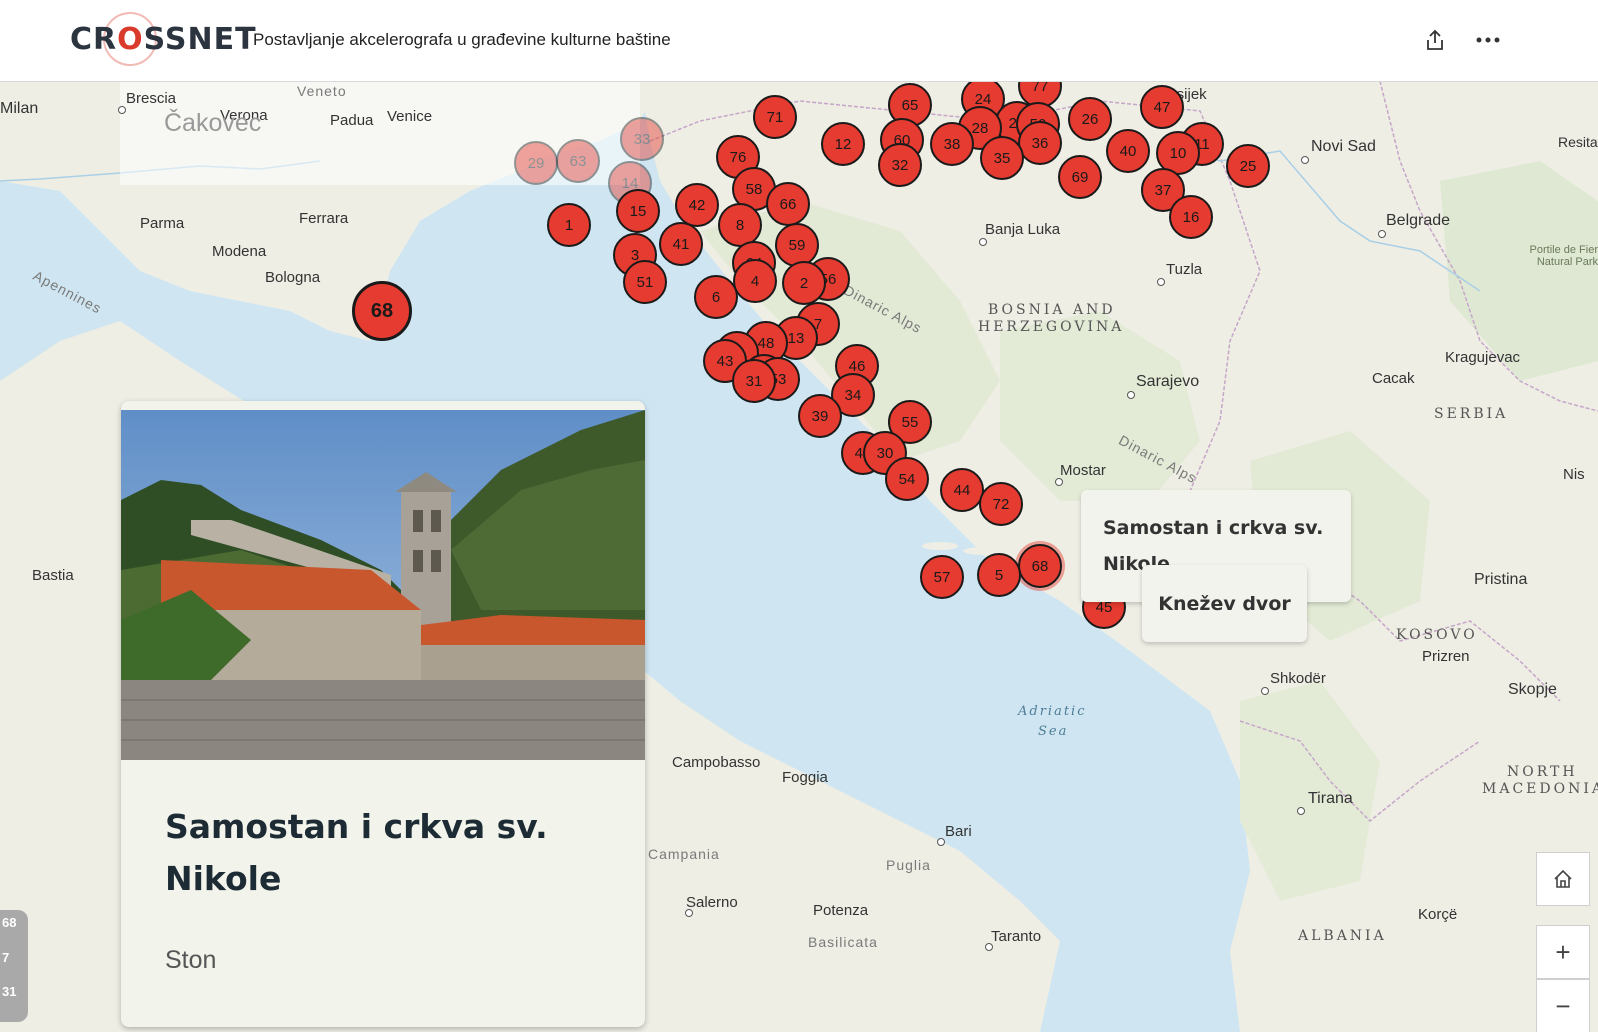 This screenshot has height=1032, width=1598. What do you see at coordinates (1563, 1005) in the screenshot?
I see `zoom-out-button: −` at bounding box center [1563, 1005].